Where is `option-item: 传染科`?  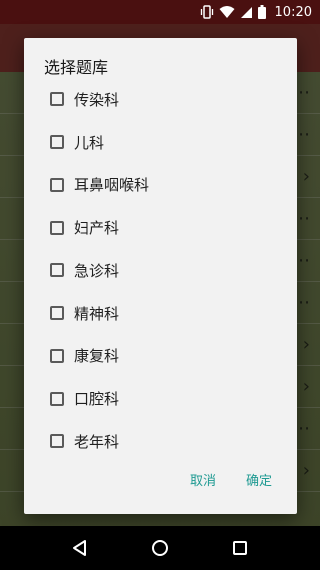
option-item: 传染科 is located at coordinates (160, 99).